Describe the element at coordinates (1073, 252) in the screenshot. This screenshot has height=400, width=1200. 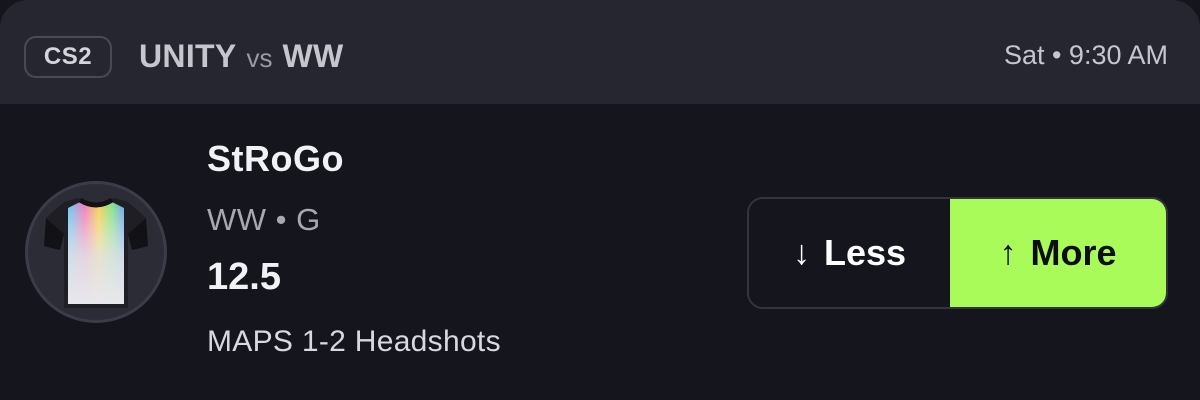
I see `more-label: More` at that location.